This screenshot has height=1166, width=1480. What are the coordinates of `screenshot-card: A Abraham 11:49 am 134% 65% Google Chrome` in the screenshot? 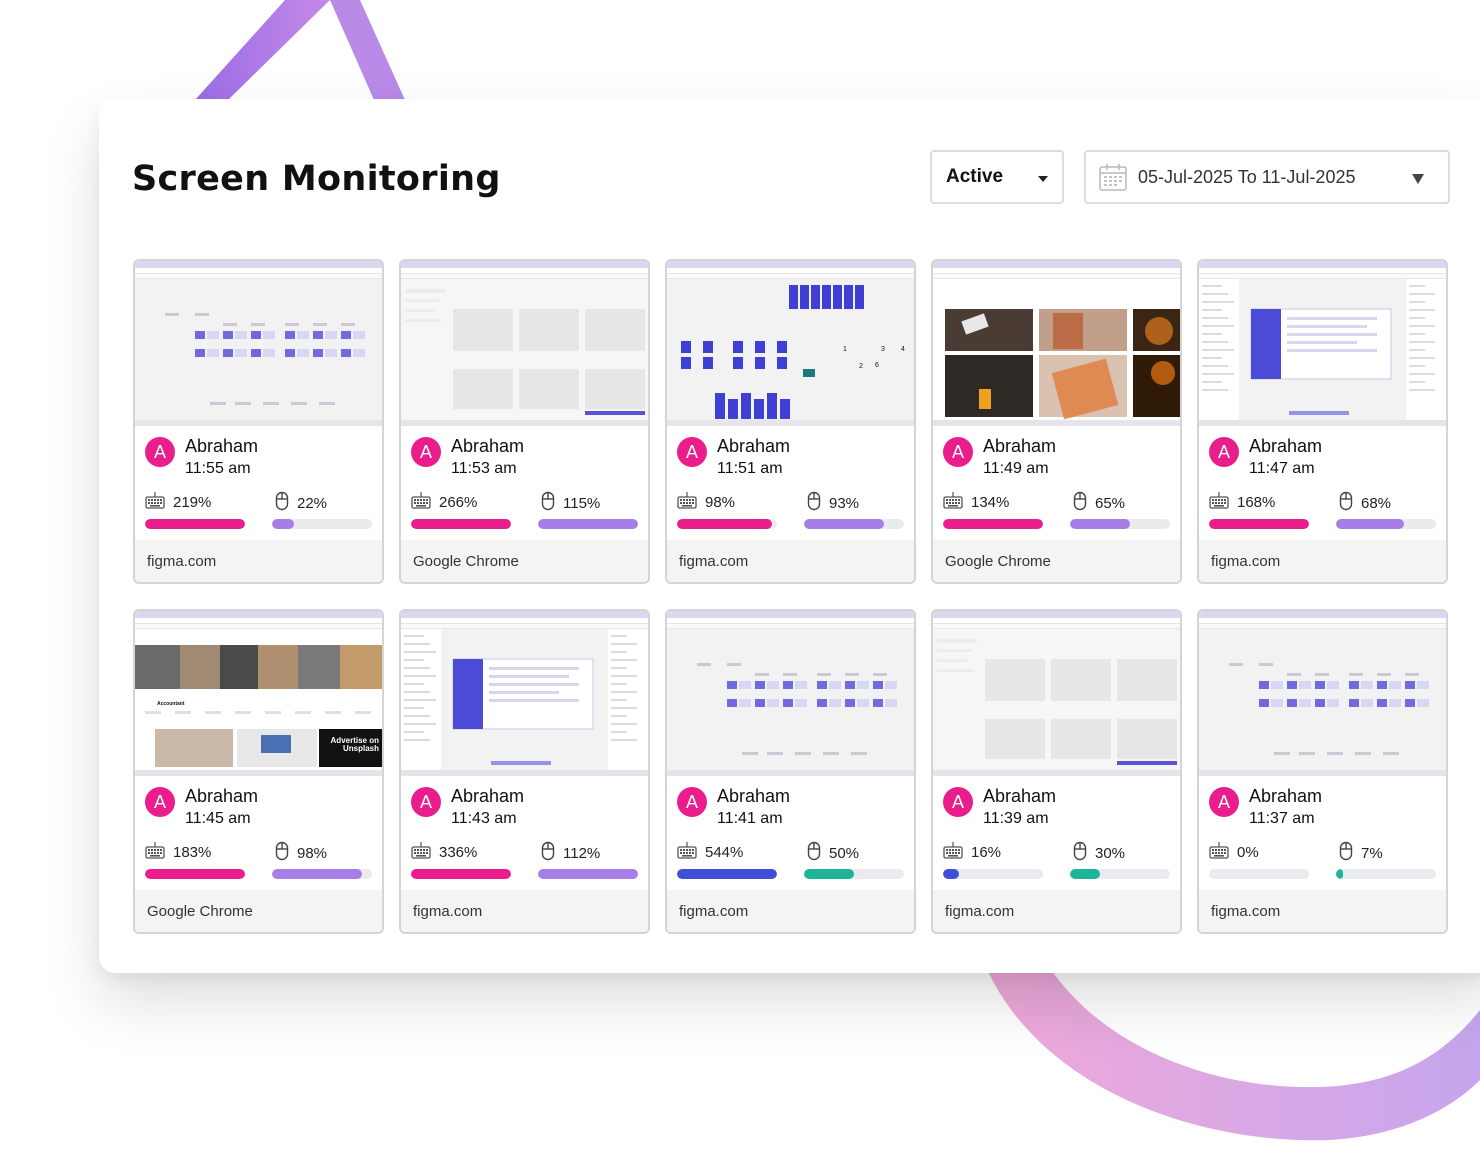 It's located at (1056, 421).